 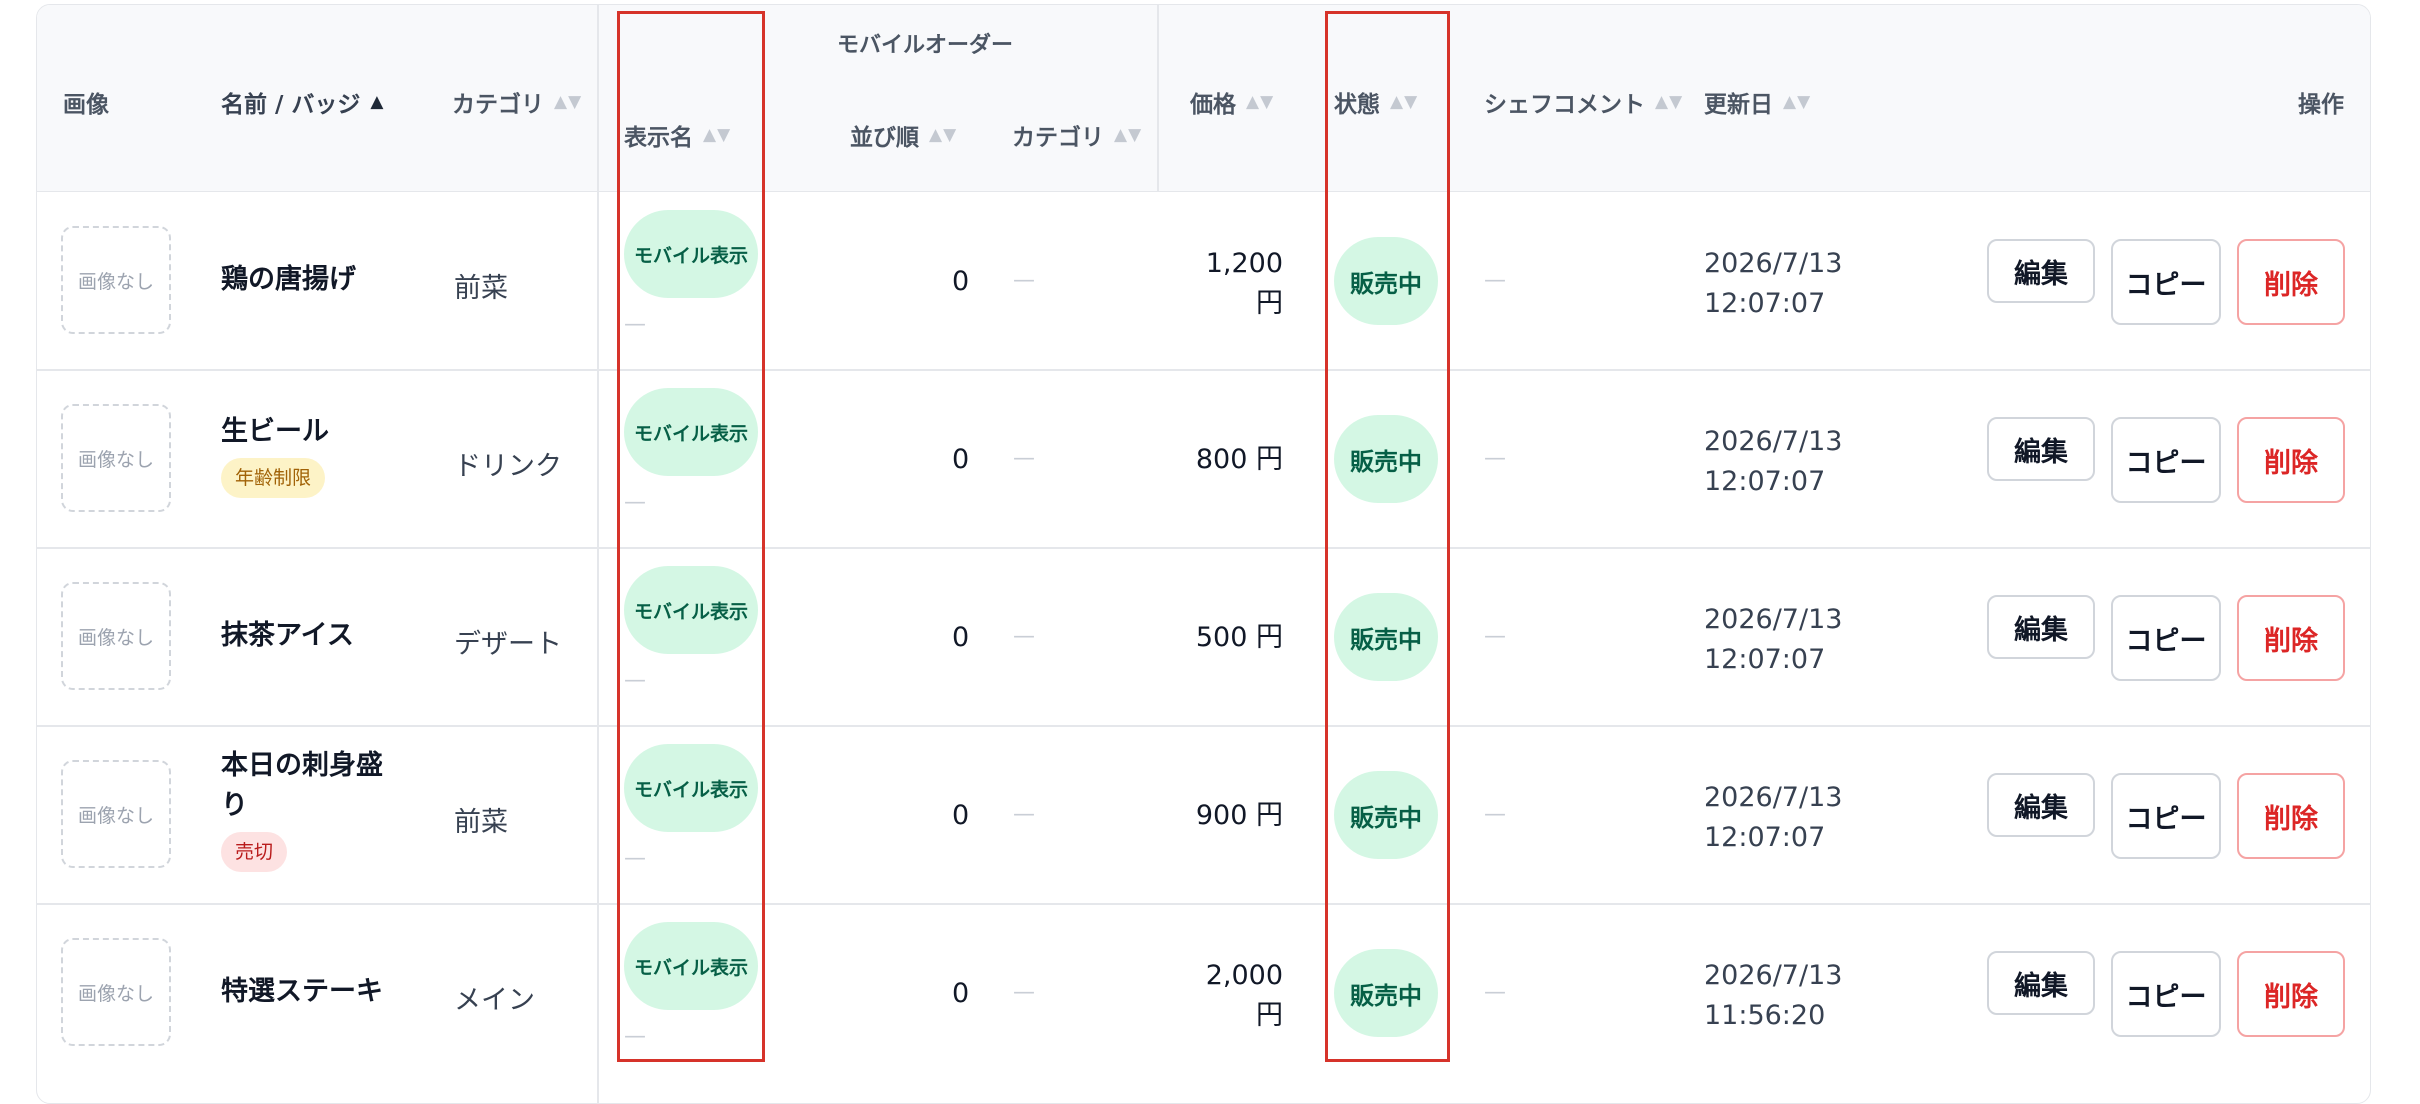 I want to click on updated-date: 2026/7/13 11:56:20, so click(x=1773, y=995).